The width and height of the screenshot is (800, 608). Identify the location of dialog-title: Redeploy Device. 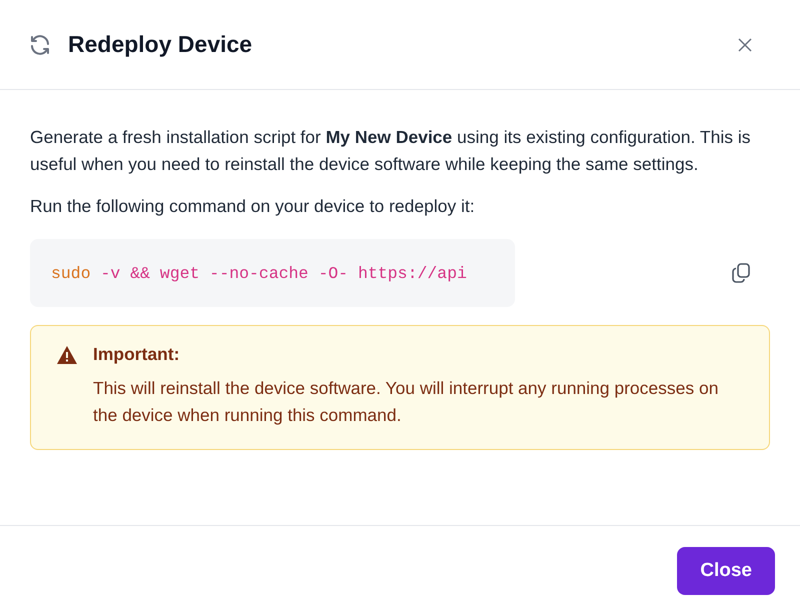
(161, 44).